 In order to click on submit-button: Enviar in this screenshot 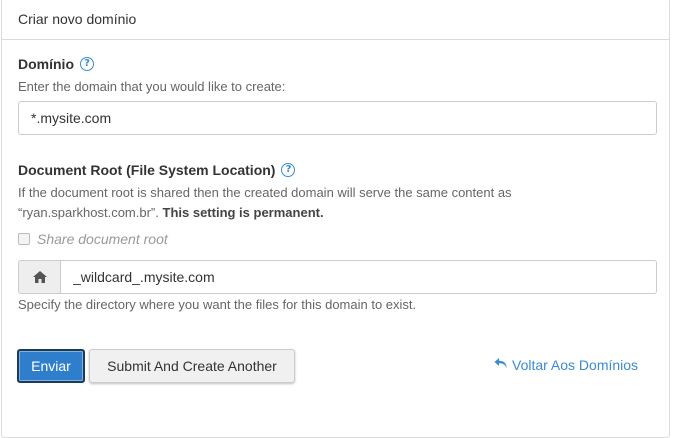, I will do `click(51, 366)`.